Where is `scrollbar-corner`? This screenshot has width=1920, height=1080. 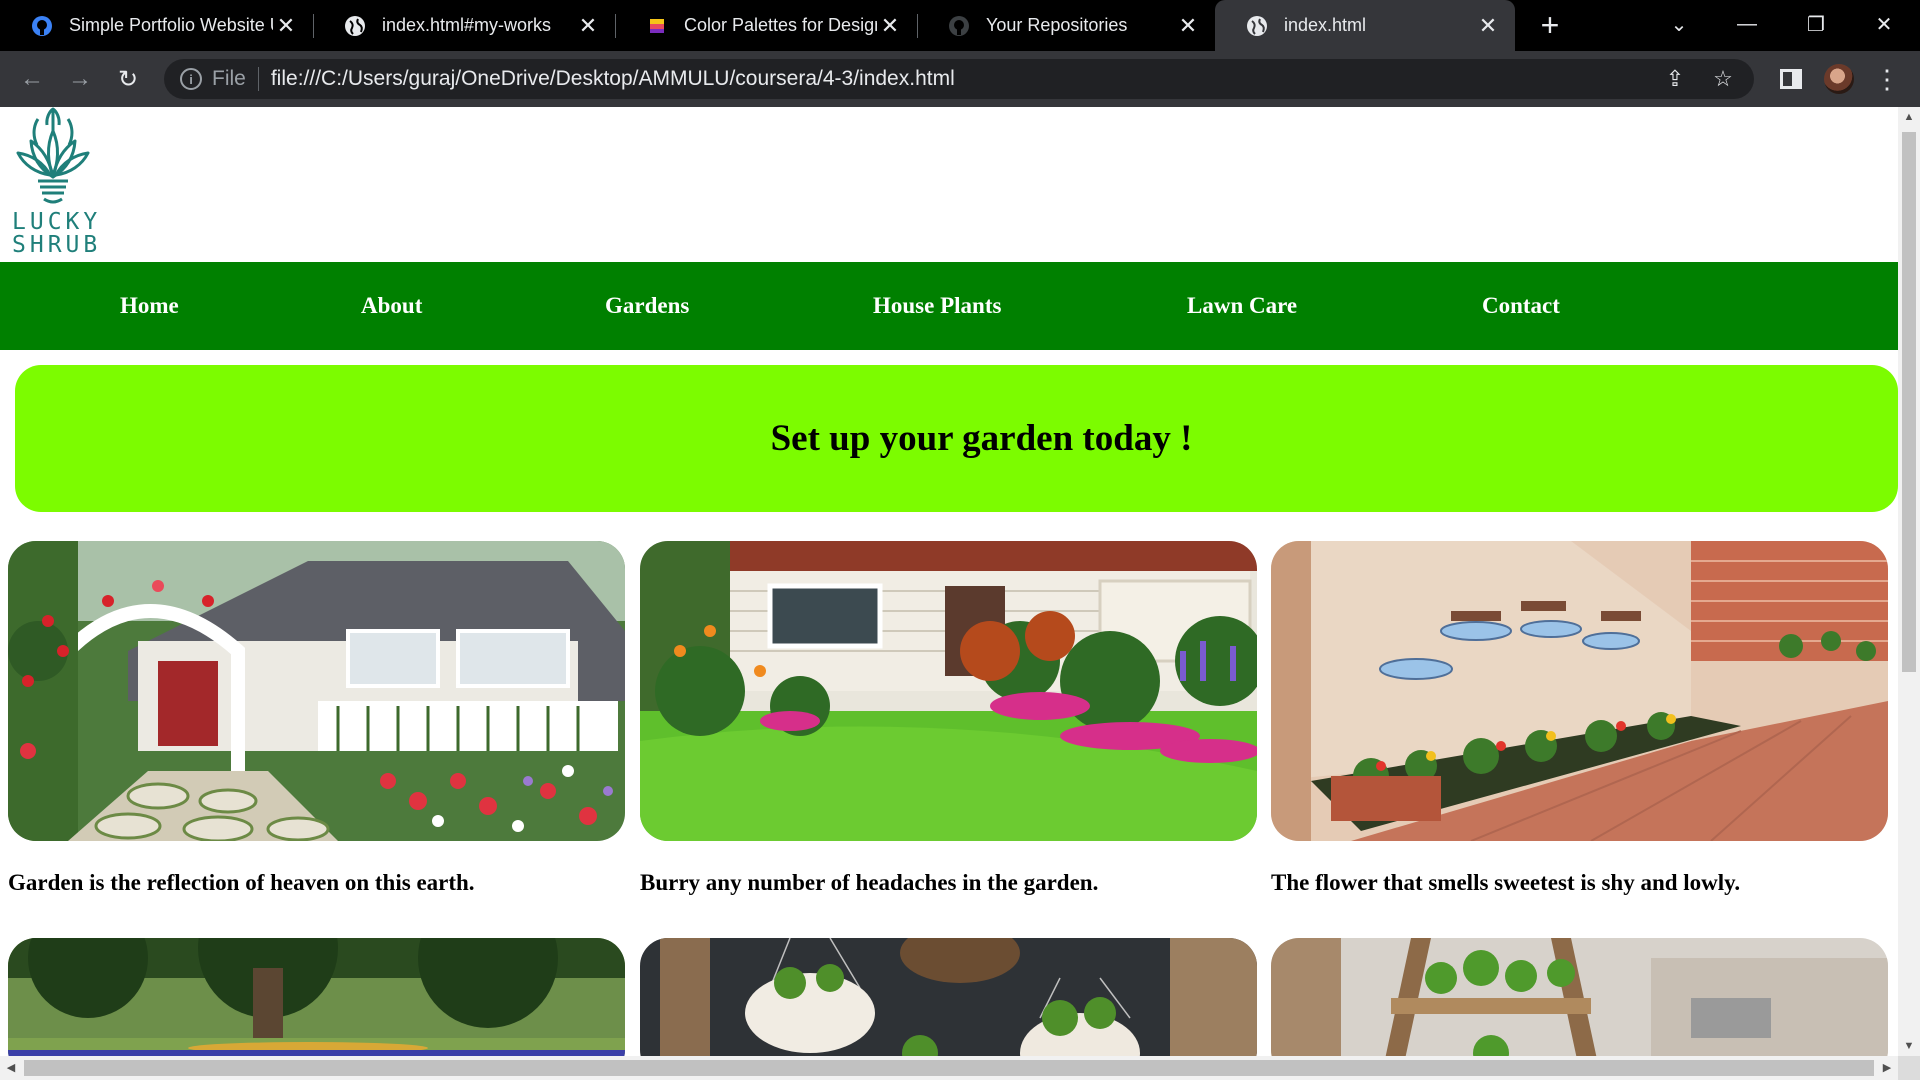
scrollbar-corner is located at coordinates (1909, 1068).